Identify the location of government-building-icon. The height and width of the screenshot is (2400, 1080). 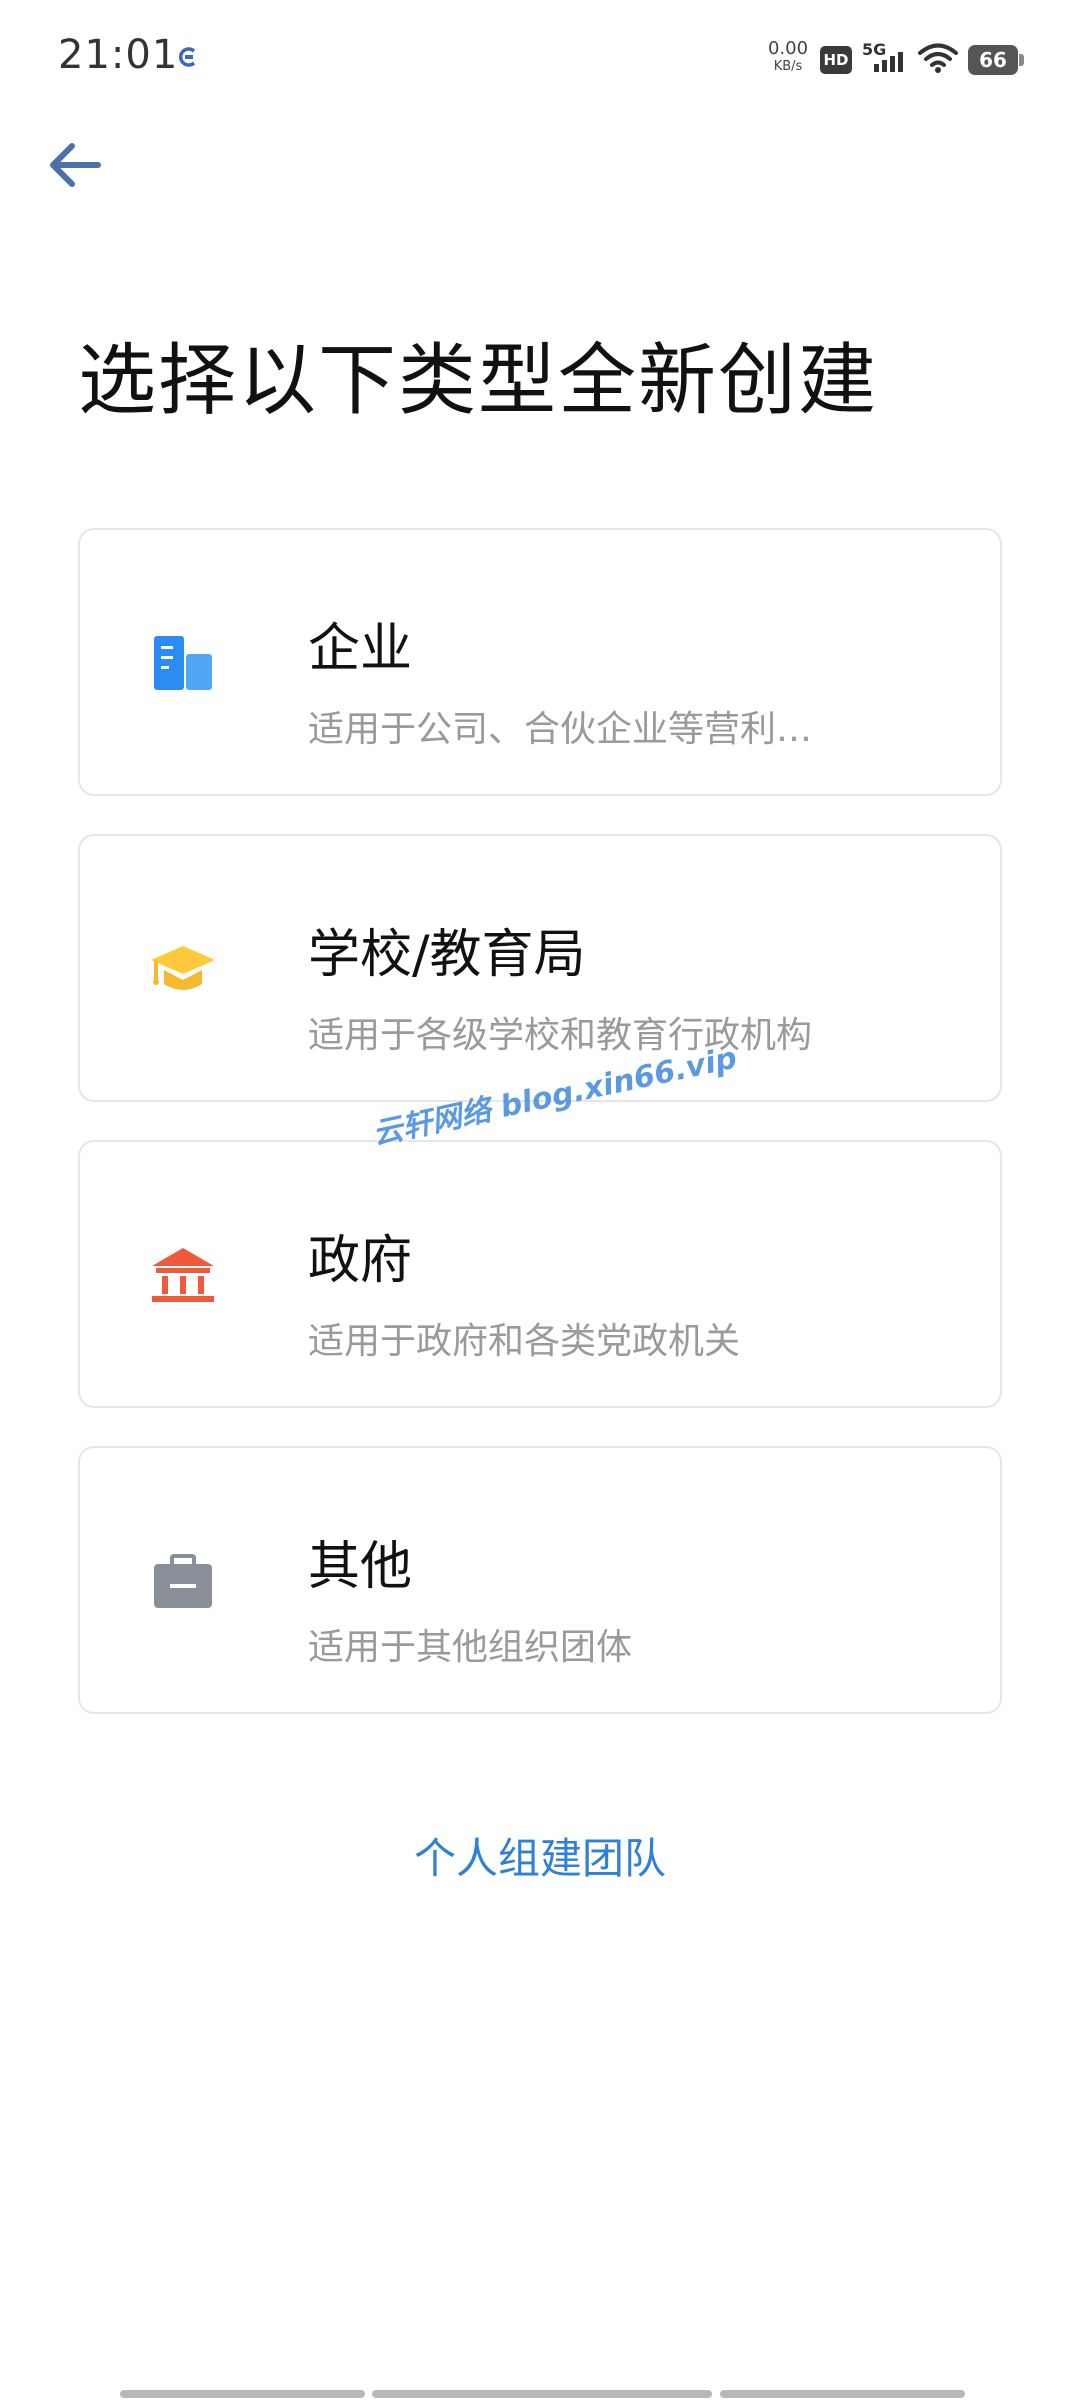
(183, 1275).